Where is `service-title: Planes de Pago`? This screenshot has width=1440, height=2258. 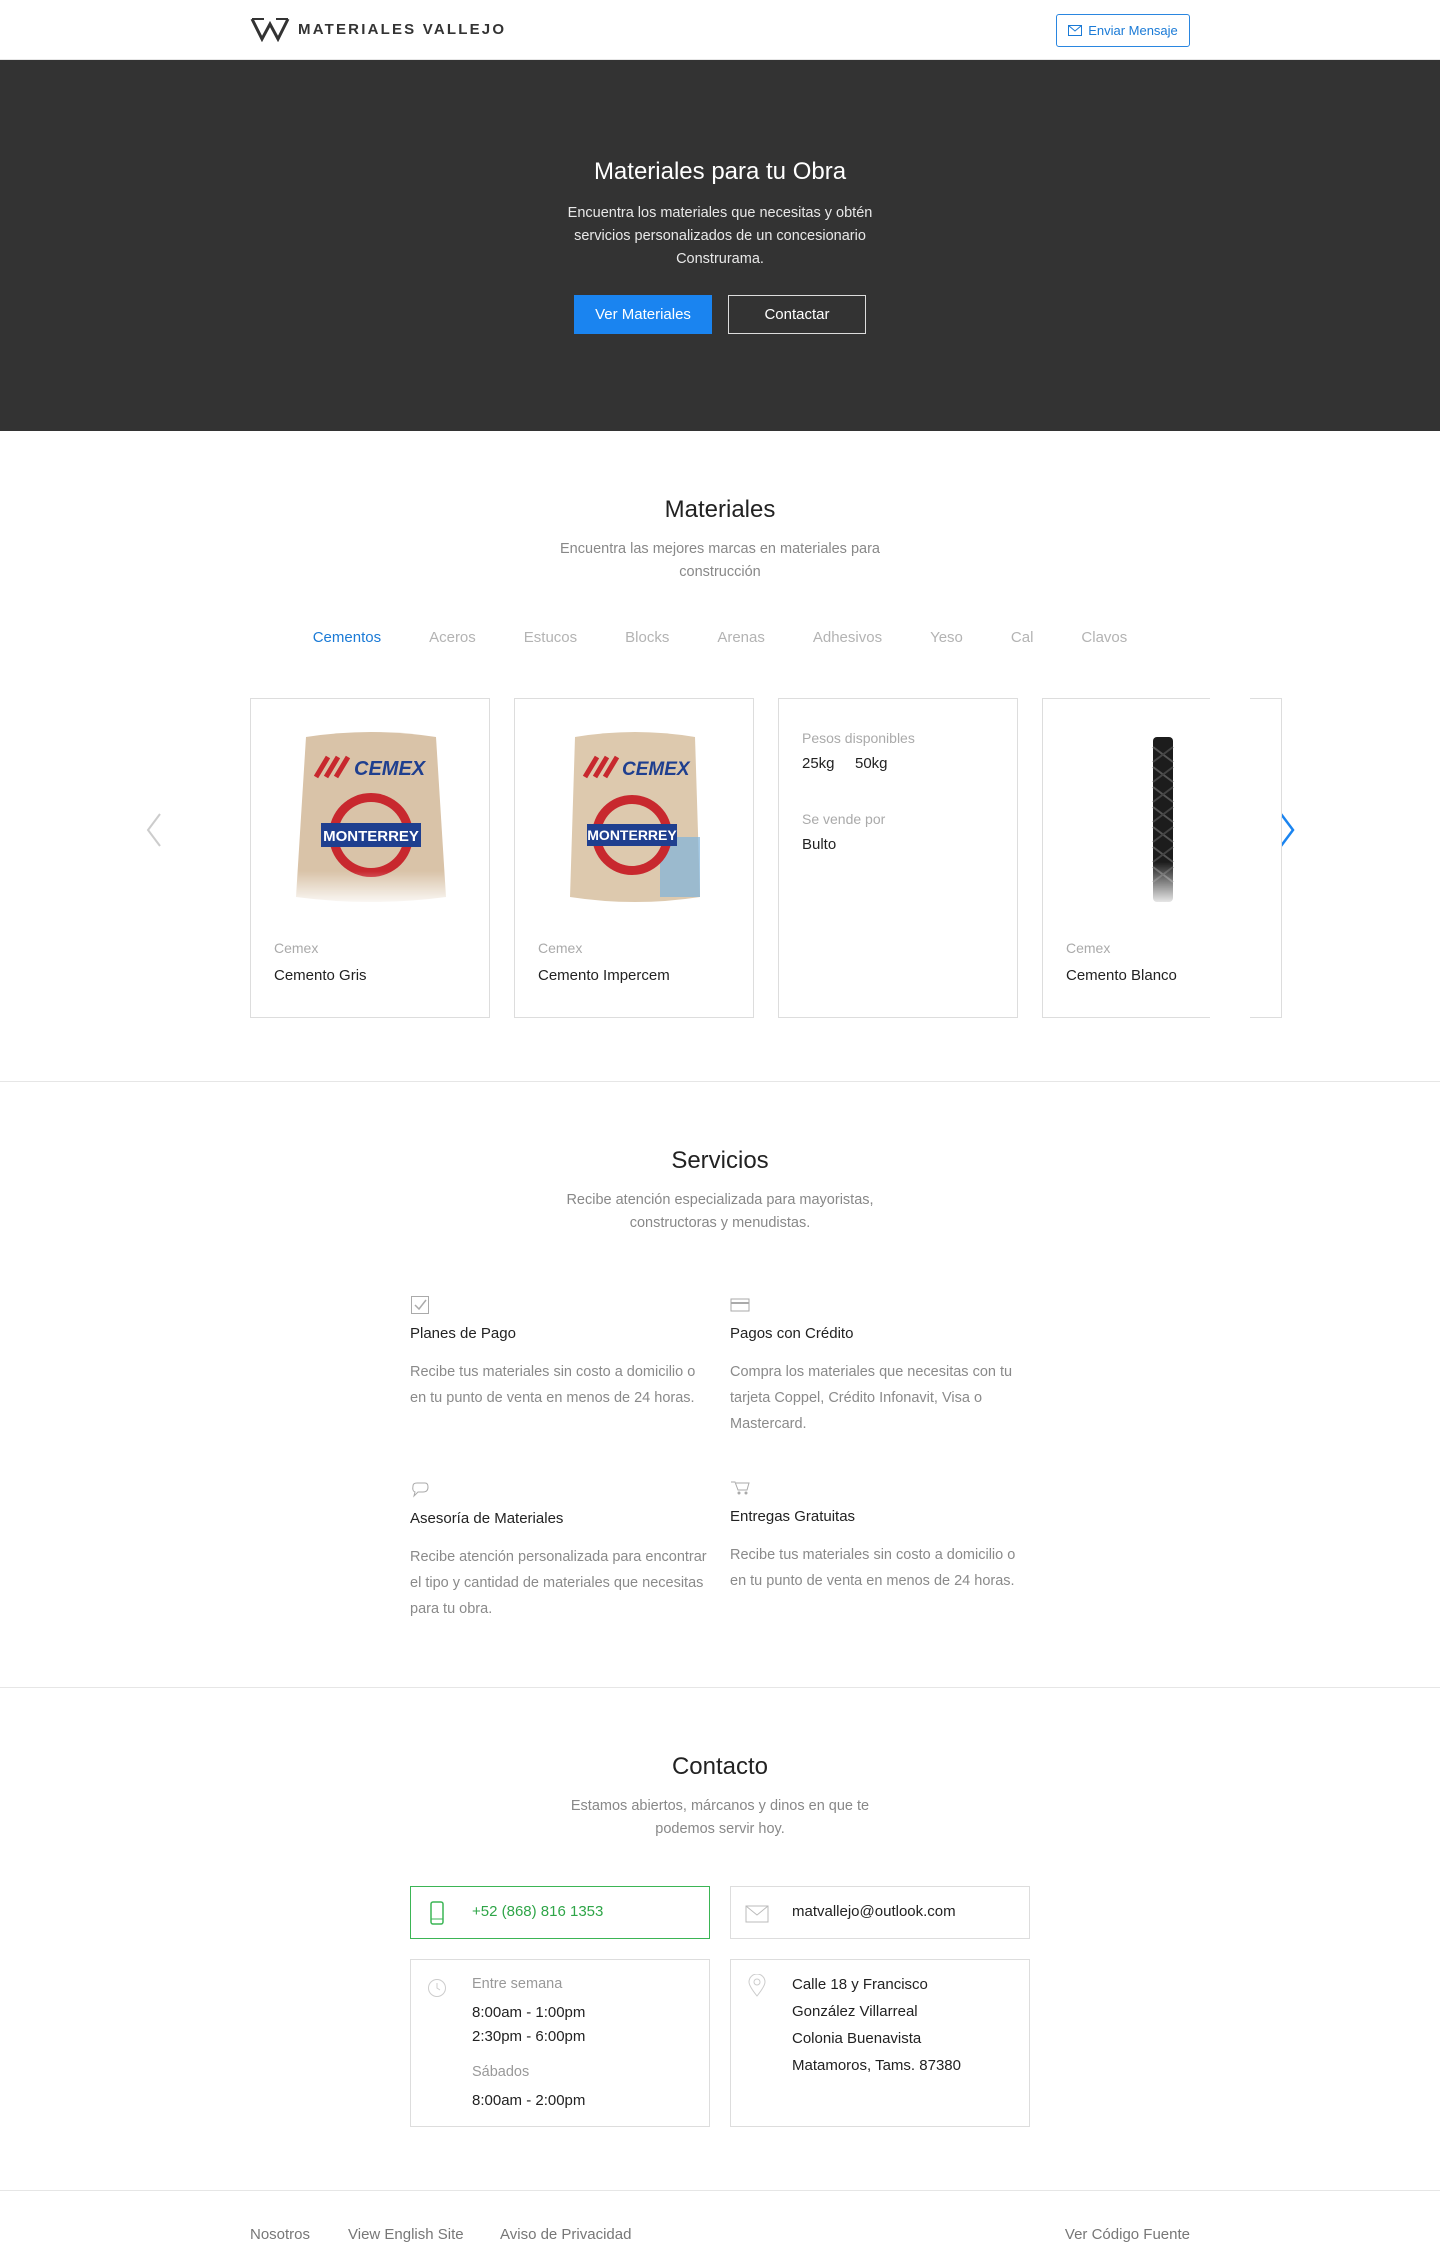
service-title: Planes de Pago is located at coordinates (463, 1333).